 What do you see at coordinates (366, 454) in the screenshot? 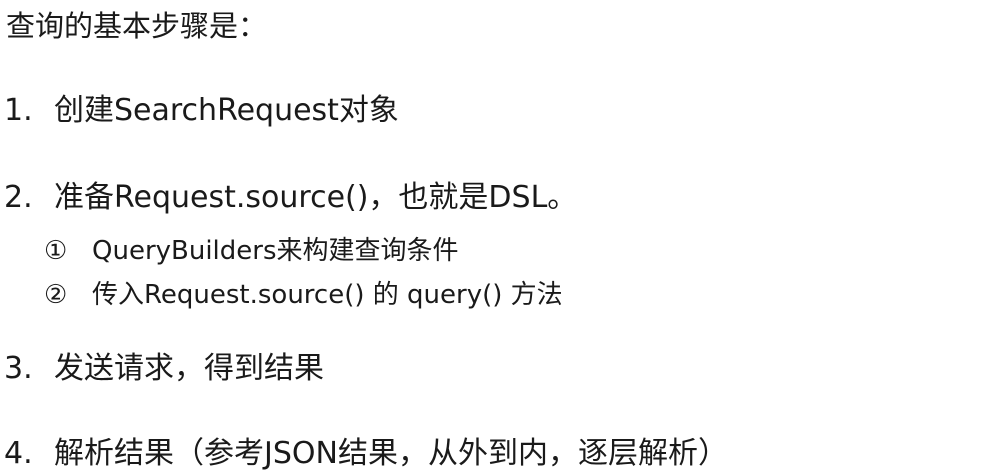
I see `step-4: 4. 解析结果（参考JSON结果，从外到内，逐层解析）` at bounding box center [366, 454].